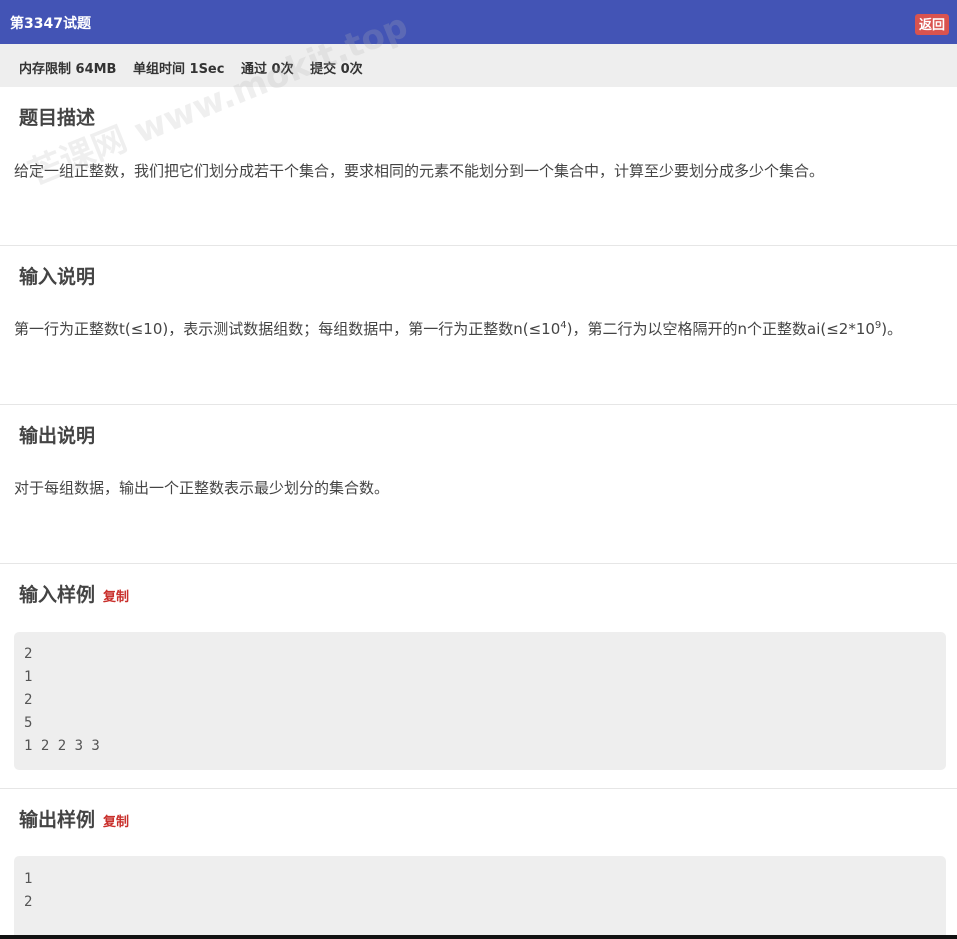  What do you see at coordinates (336, 69) in the screenshot?
I see `submitted-count: 提交 0次` at bounding box center [336, 69].